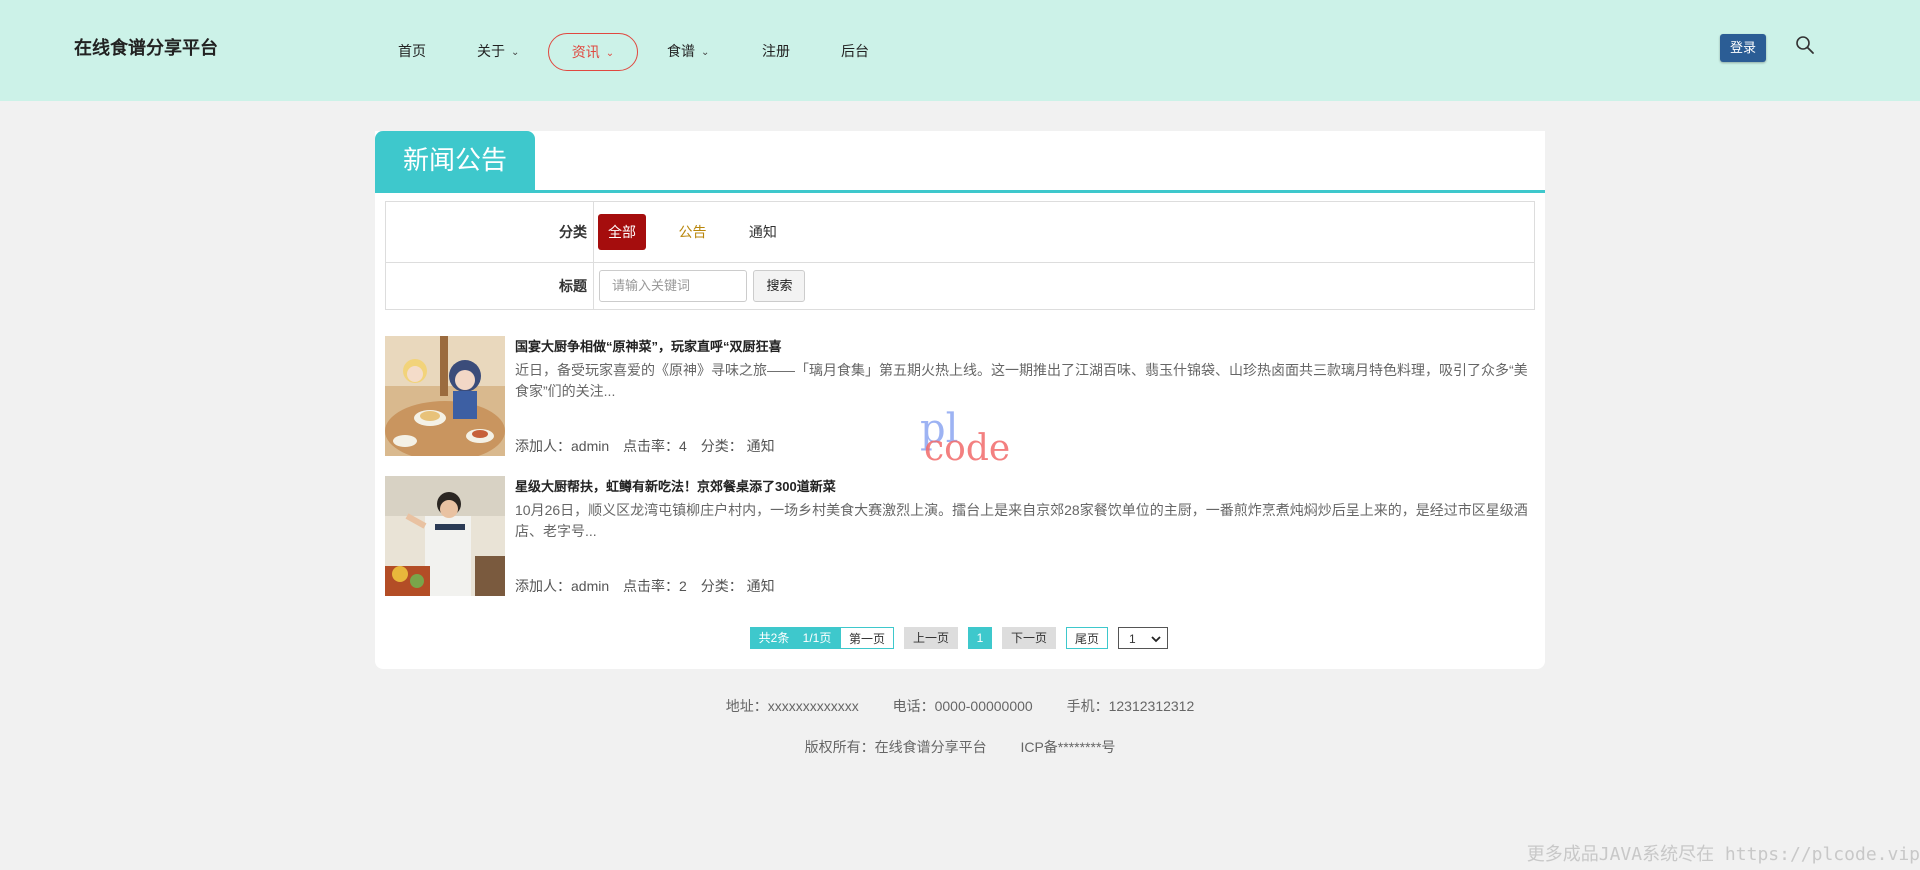 This screenshot has height=870, width=1920. I want to click on nav-home: 首页, so click(412, 51).